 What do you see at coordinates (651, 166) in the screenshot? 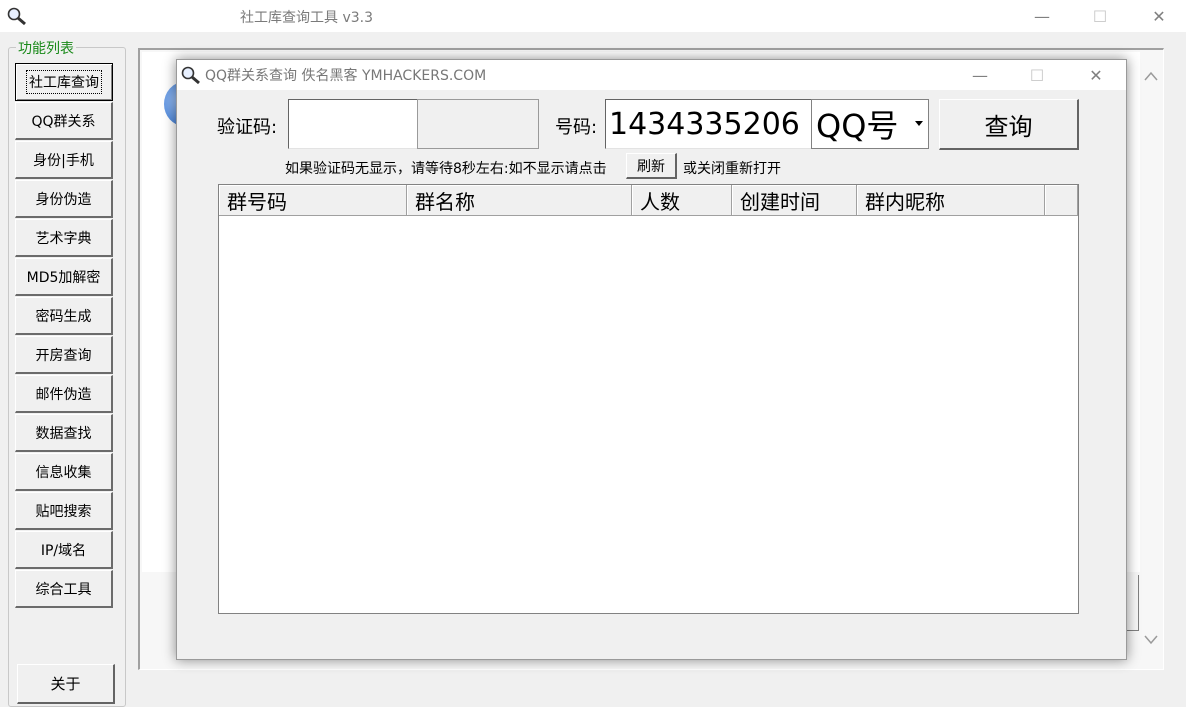
I see `refresh-button: 刷新` at bounding box center [651, 166].